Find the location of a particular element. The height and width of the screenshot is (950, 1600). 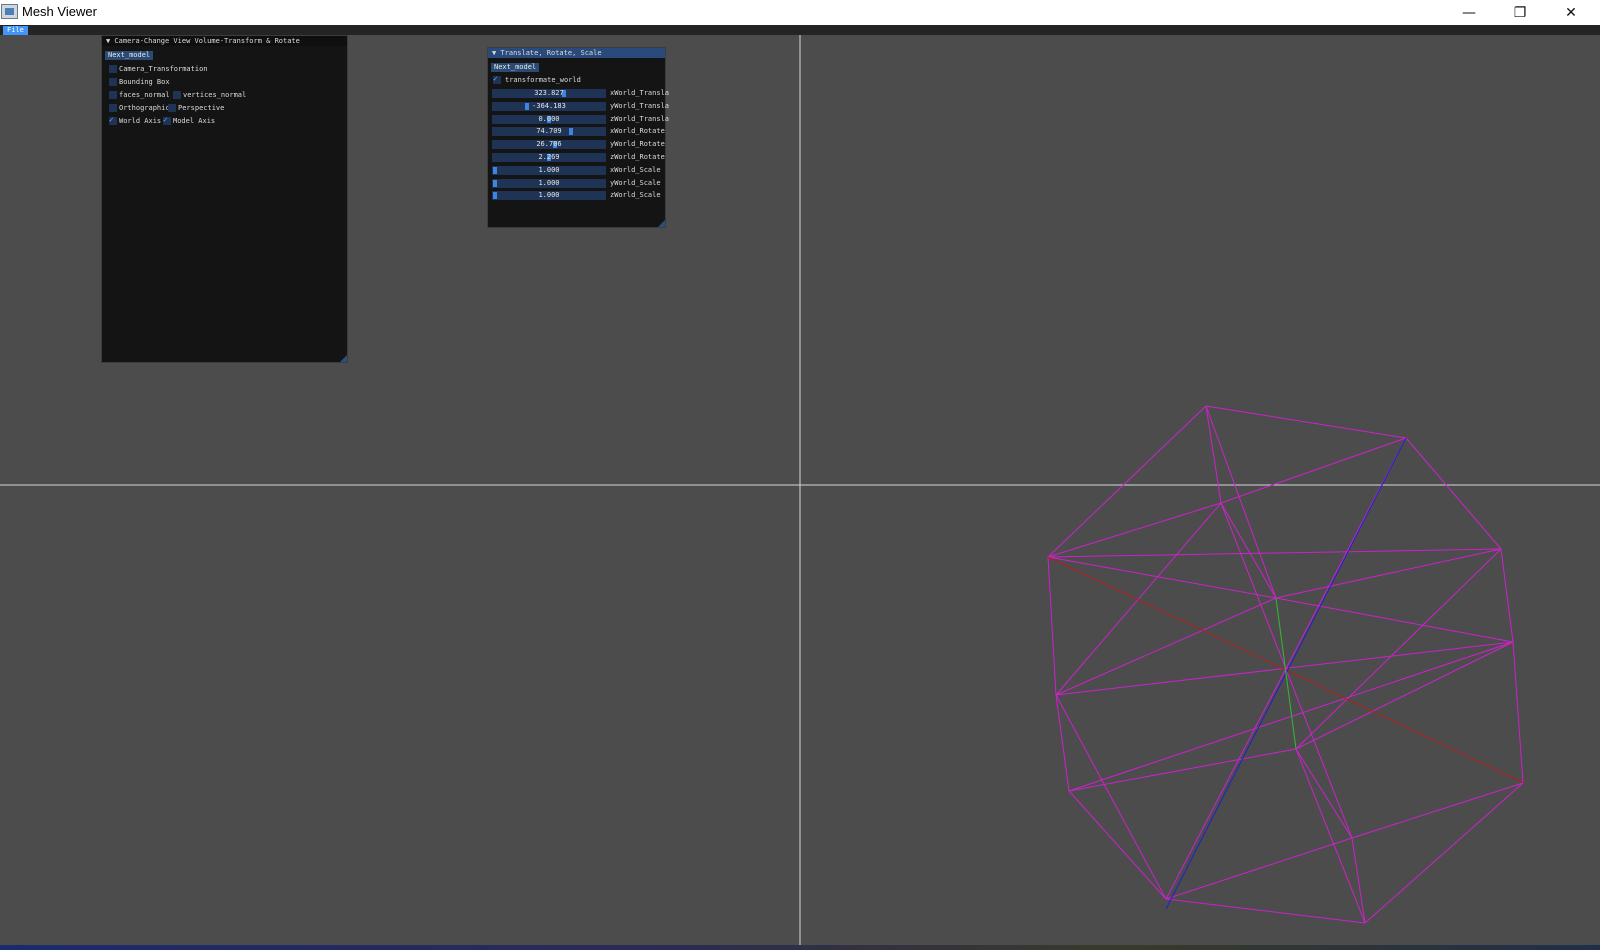

checkbox-world-axis is located at coordinates (113, 120).